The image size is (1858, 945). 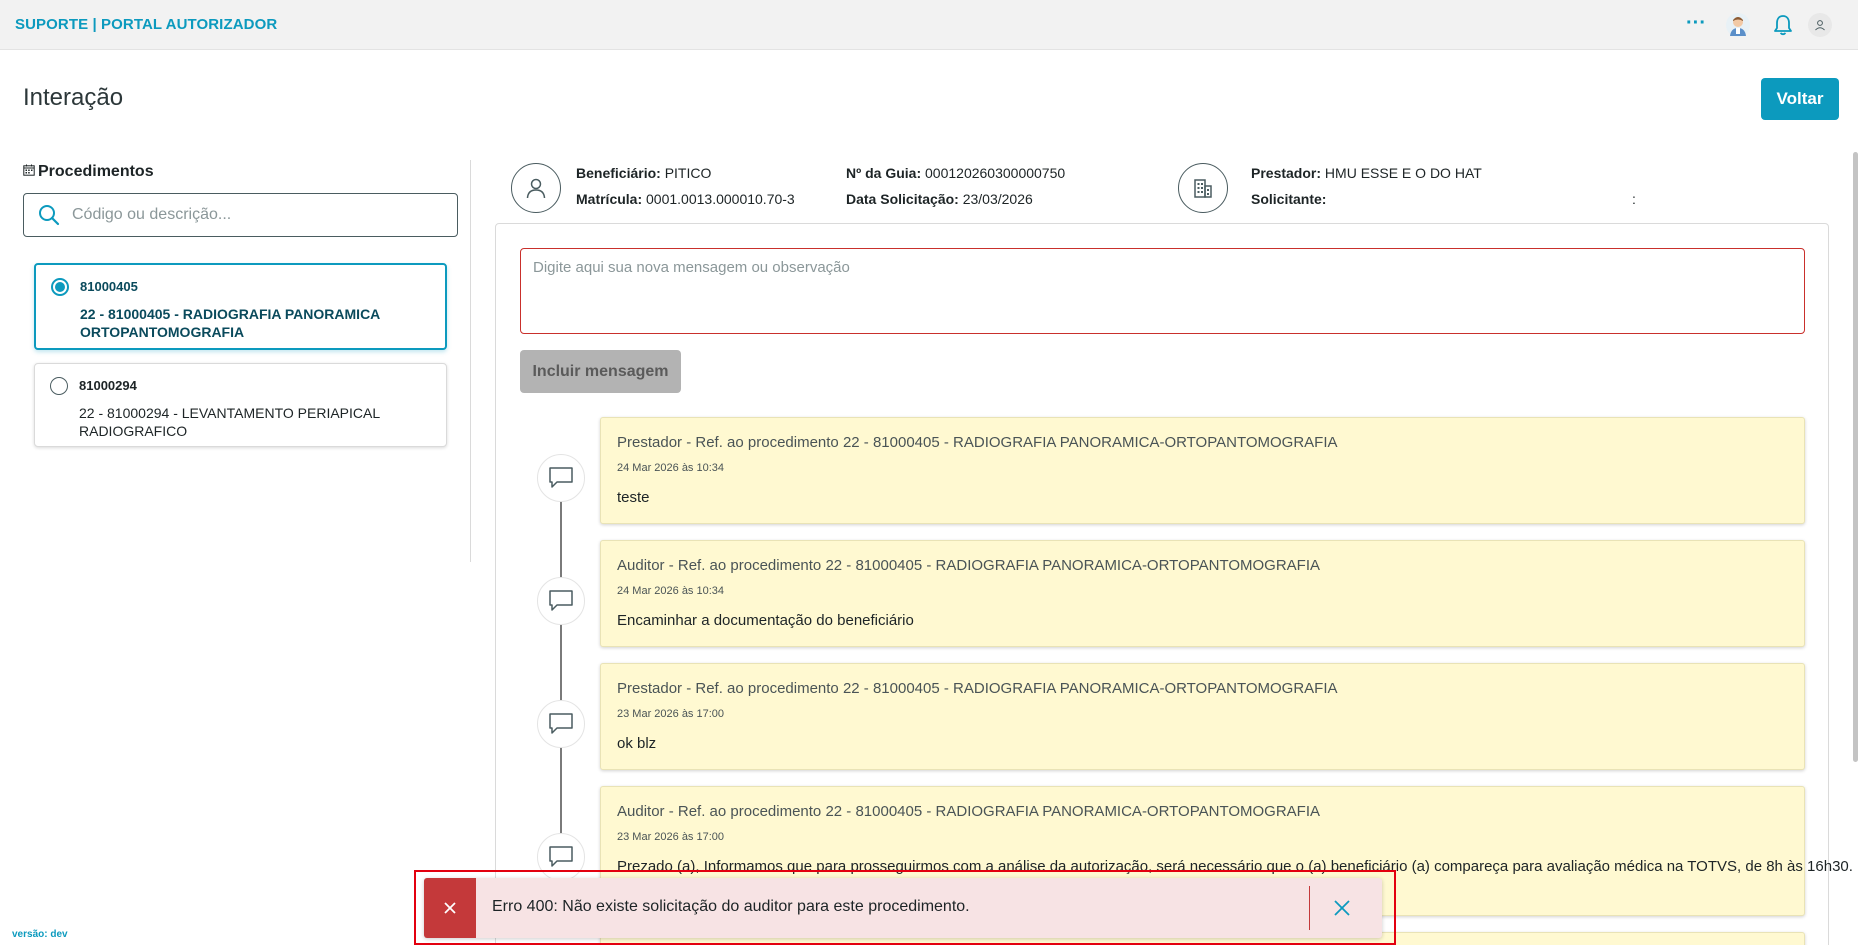 I want to click on data-solicitacao-info: Data Solicitação: 23/03/2026, so click(x=939, y=199).